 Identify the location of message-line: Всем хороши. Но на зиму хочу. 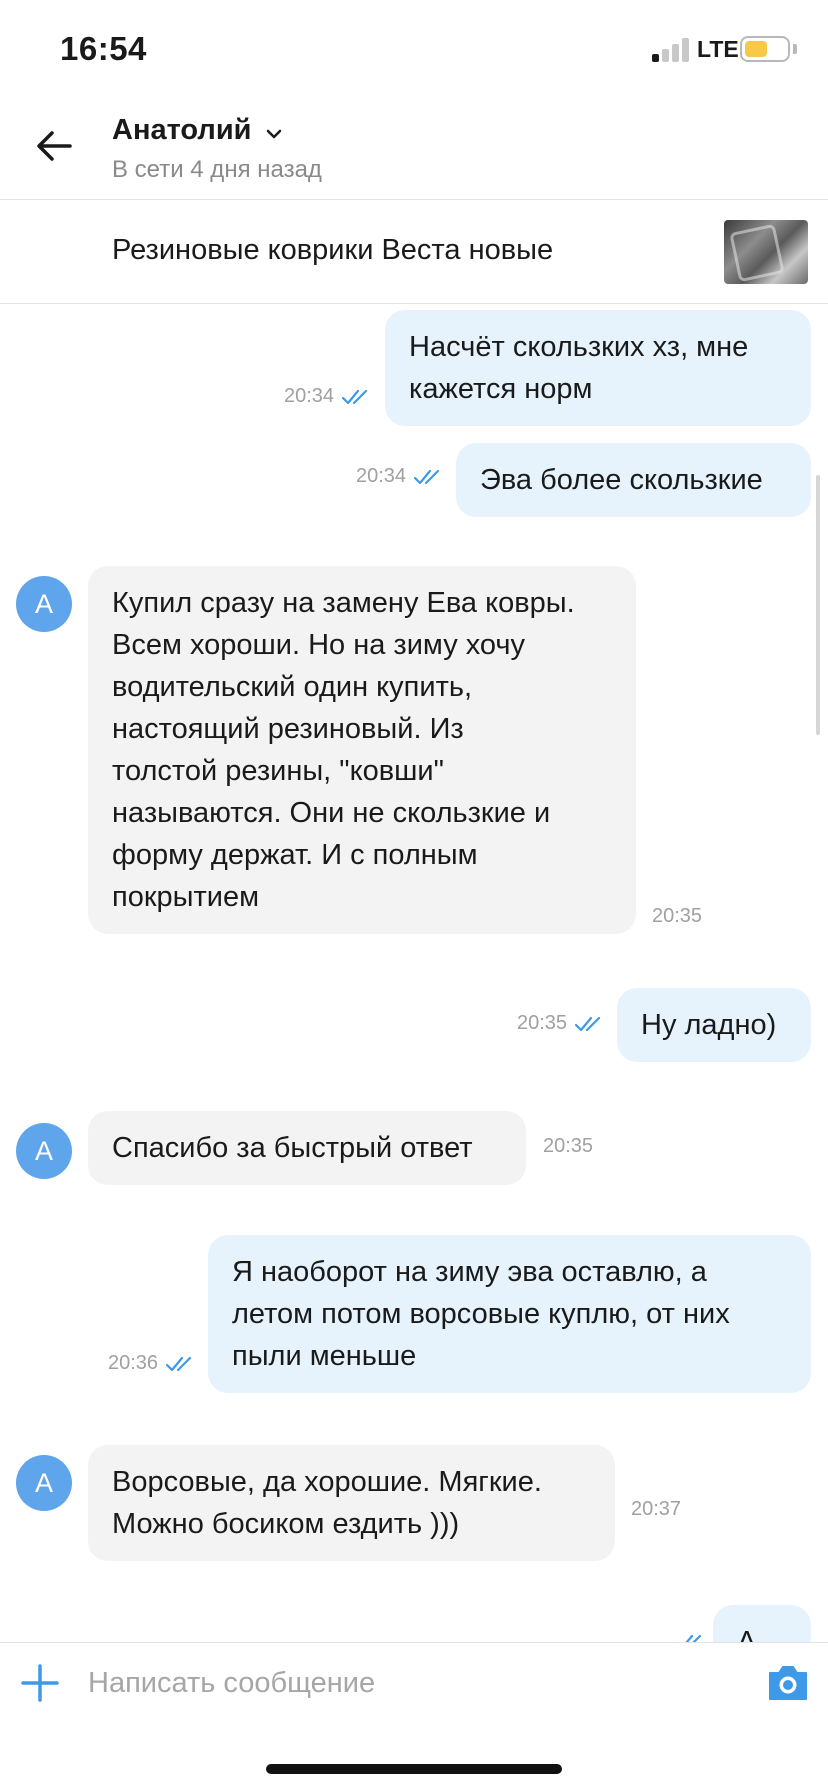
(319, 645).